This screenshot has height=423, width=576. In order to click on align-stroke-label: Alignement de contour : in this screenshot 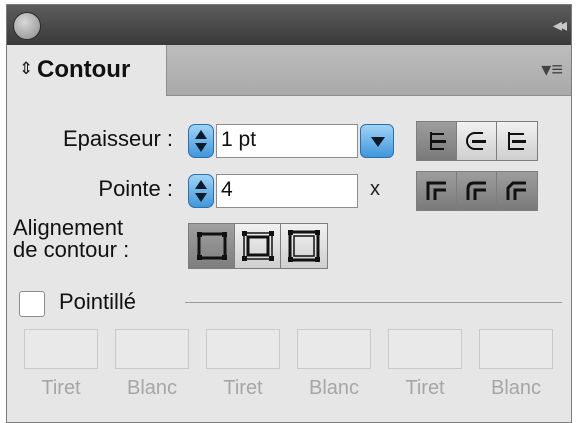, I will do `click(89, 239)`.